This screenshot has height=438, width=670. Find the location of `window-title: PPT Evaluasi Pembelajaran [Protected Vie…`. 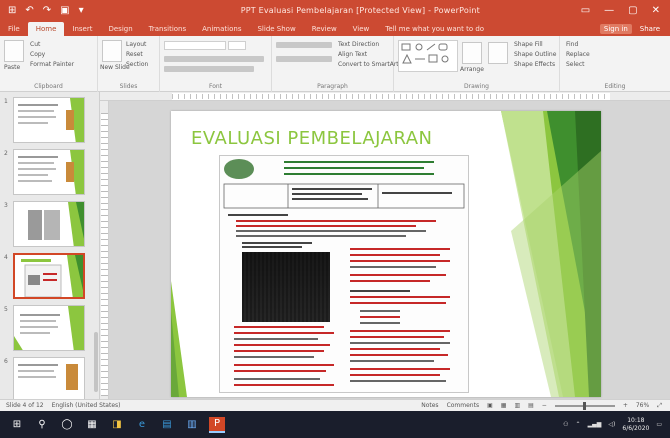

window-title: PPT Evaluasi Pembelajaran [Protected Vie… is located at coordinates (360, 10).